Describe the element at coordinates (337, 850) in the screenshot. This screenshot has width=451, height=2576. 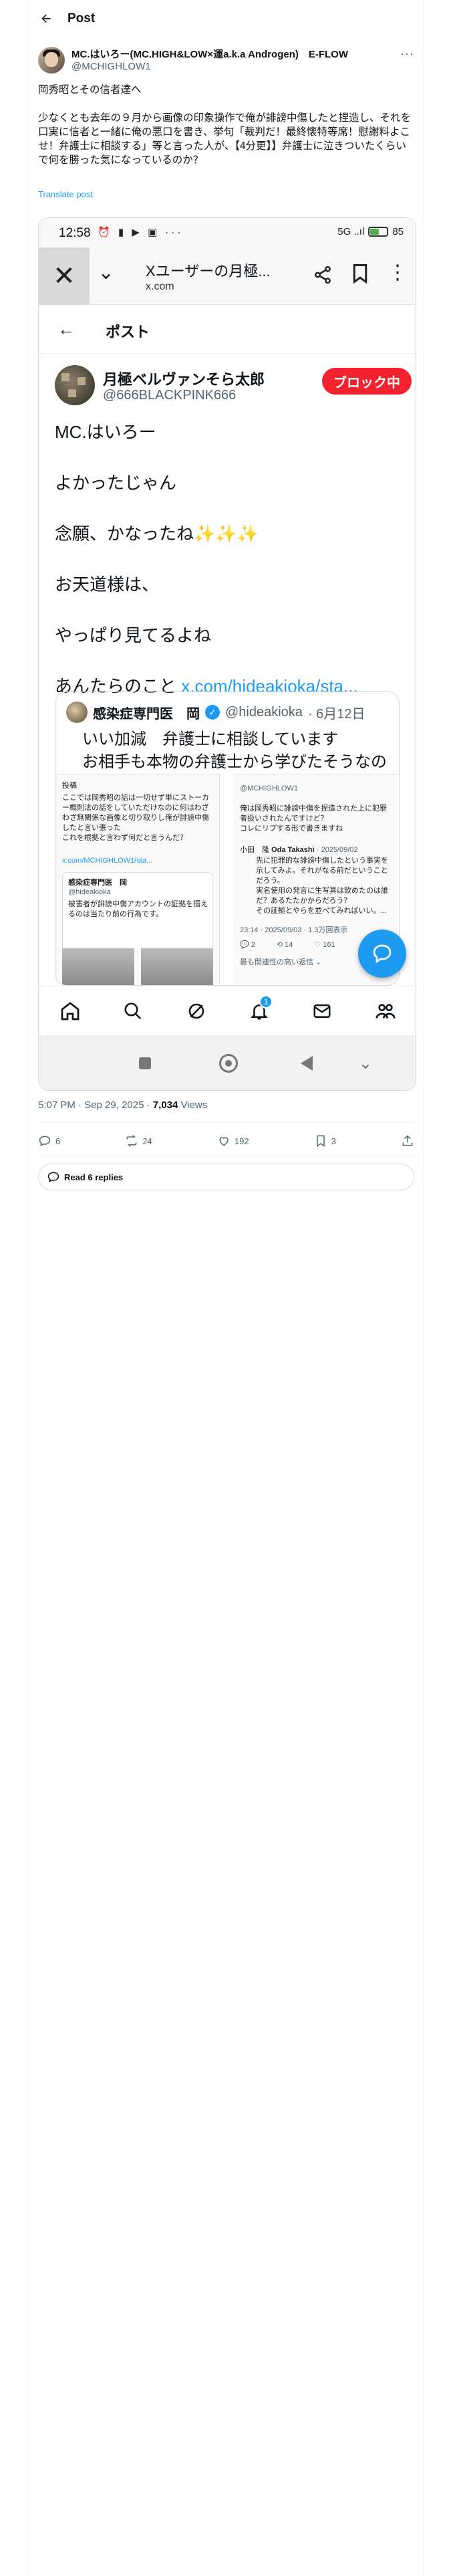
I see `shot-reply-date: · 2025/09/02` at that location.